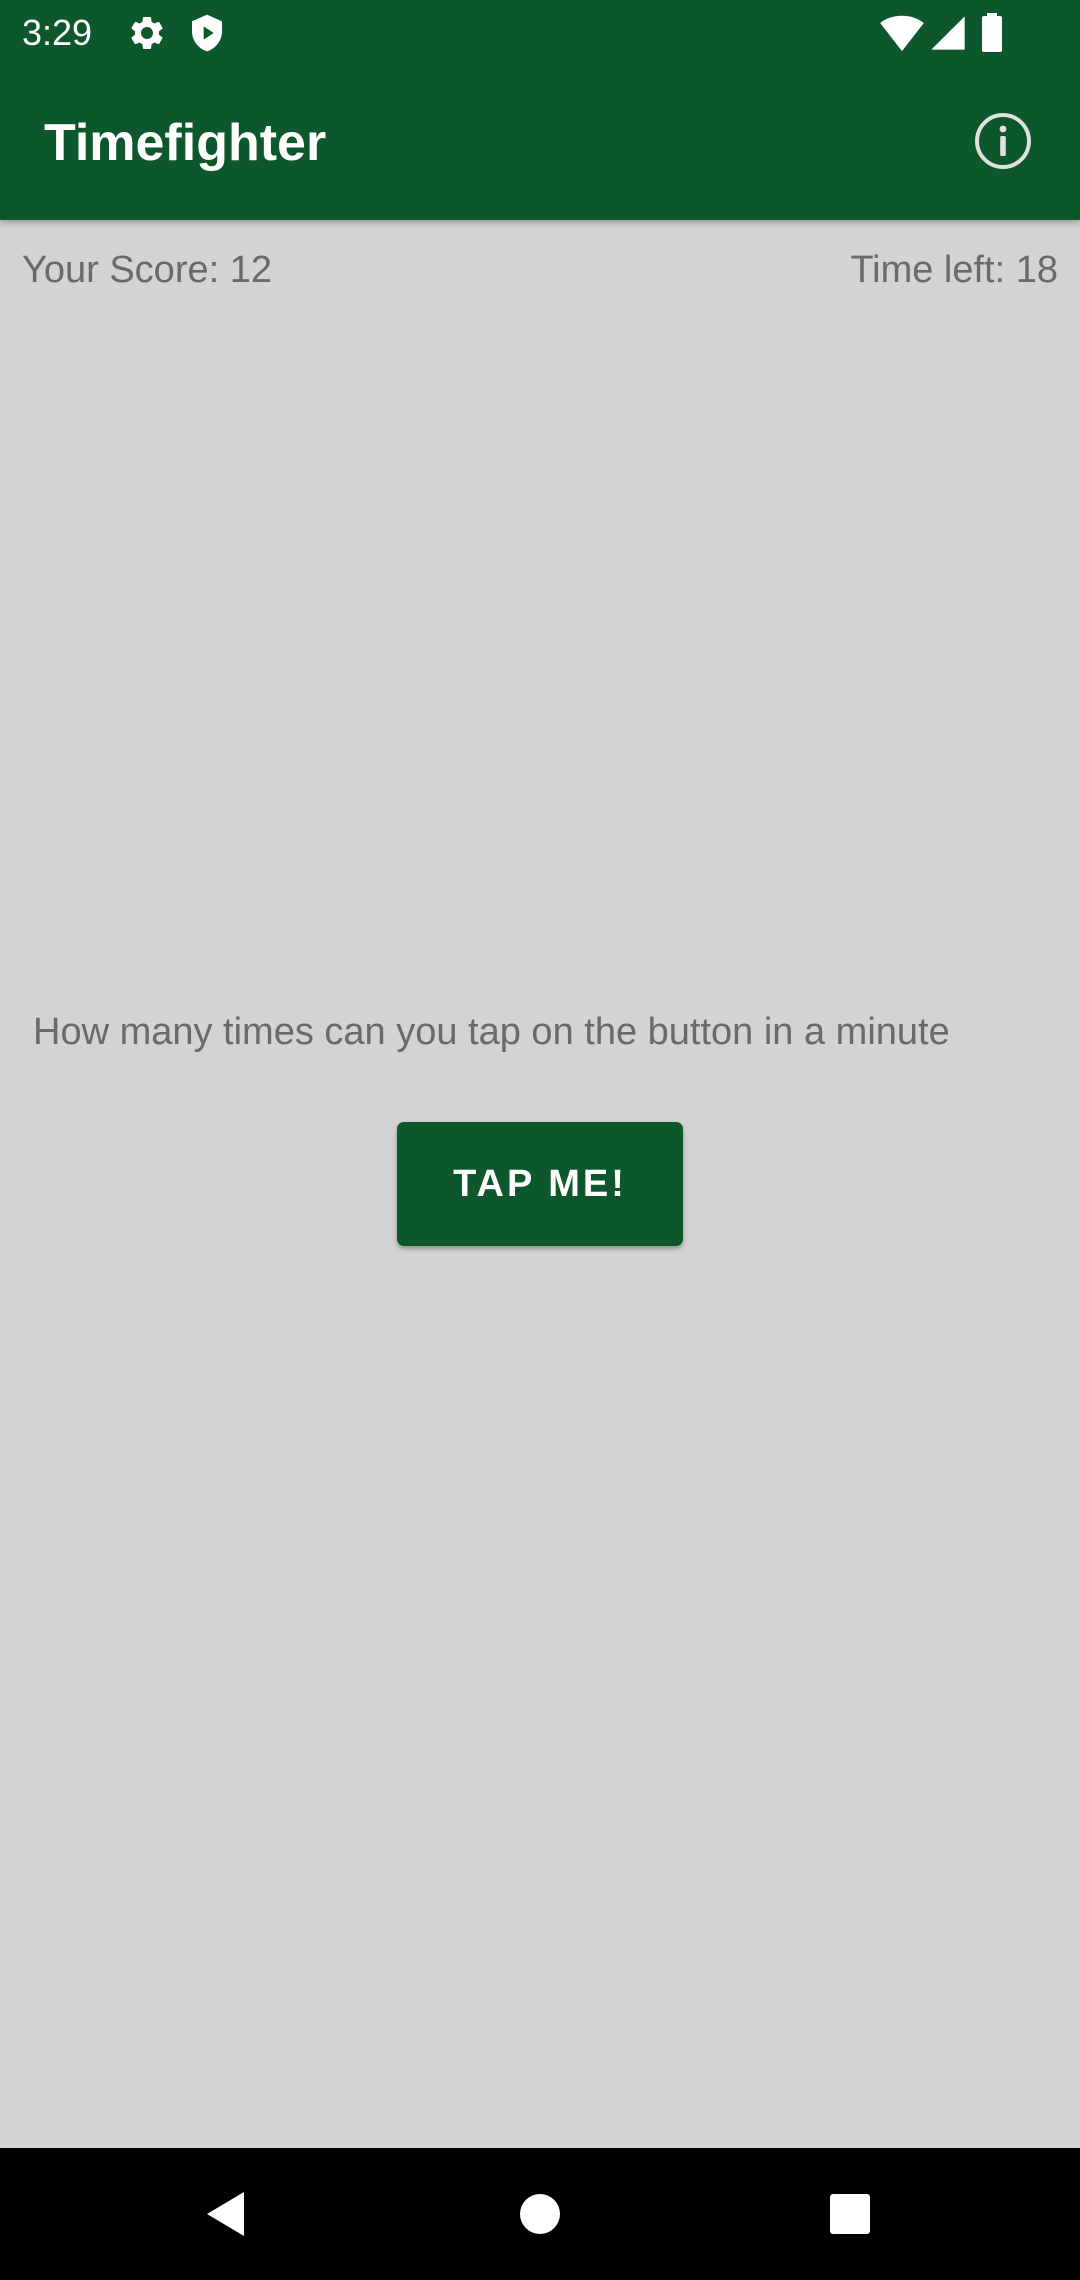  I want to click on app-bar: Timefighter, so click(540, 143).